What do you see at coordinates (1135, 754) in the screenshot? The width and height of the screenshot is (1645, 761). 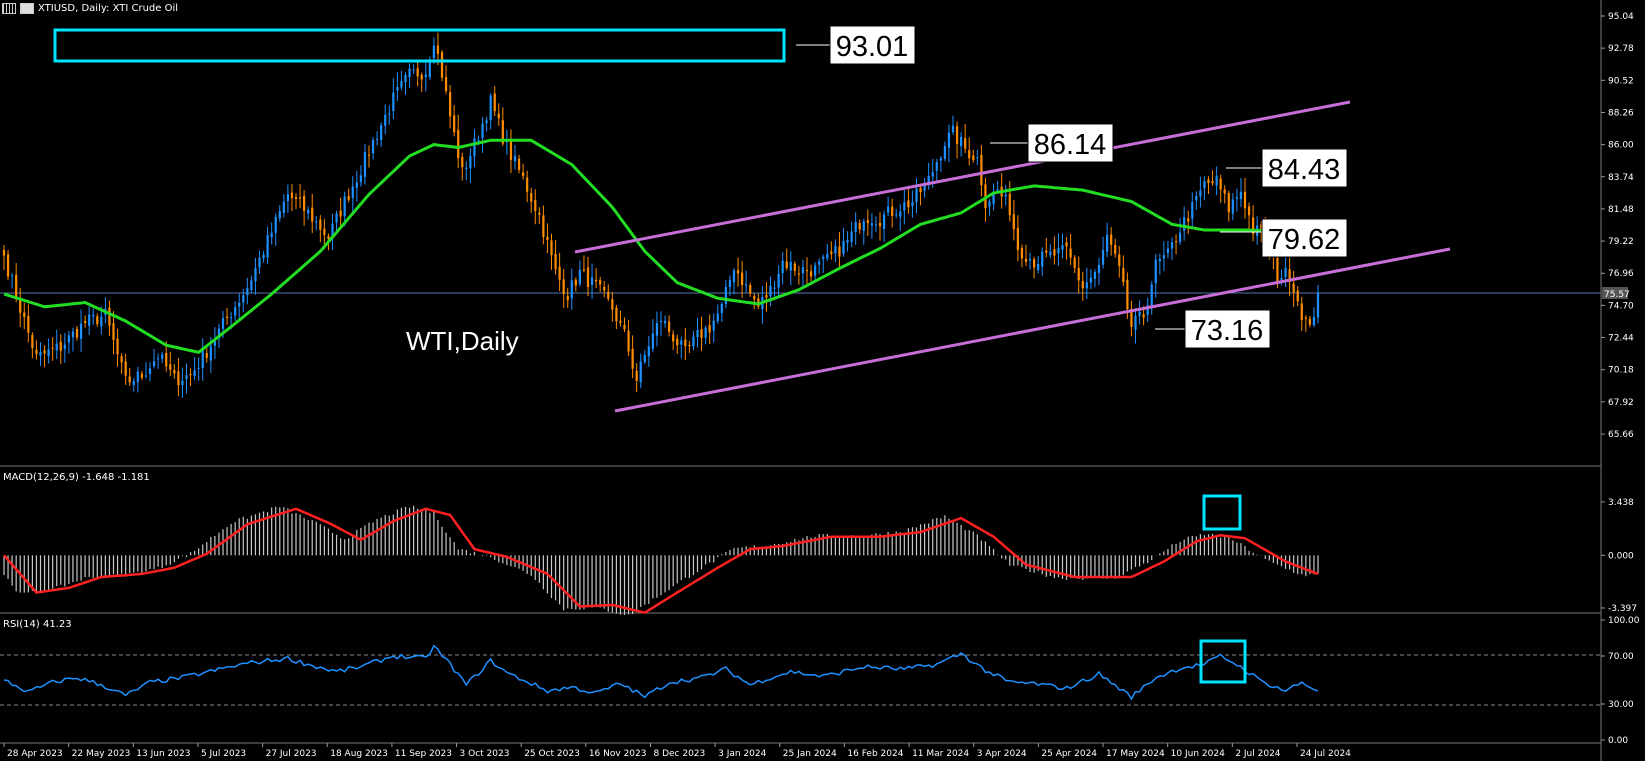 I see `date-tick-label: 17 May 2024` at bounding box center [1135, 754].